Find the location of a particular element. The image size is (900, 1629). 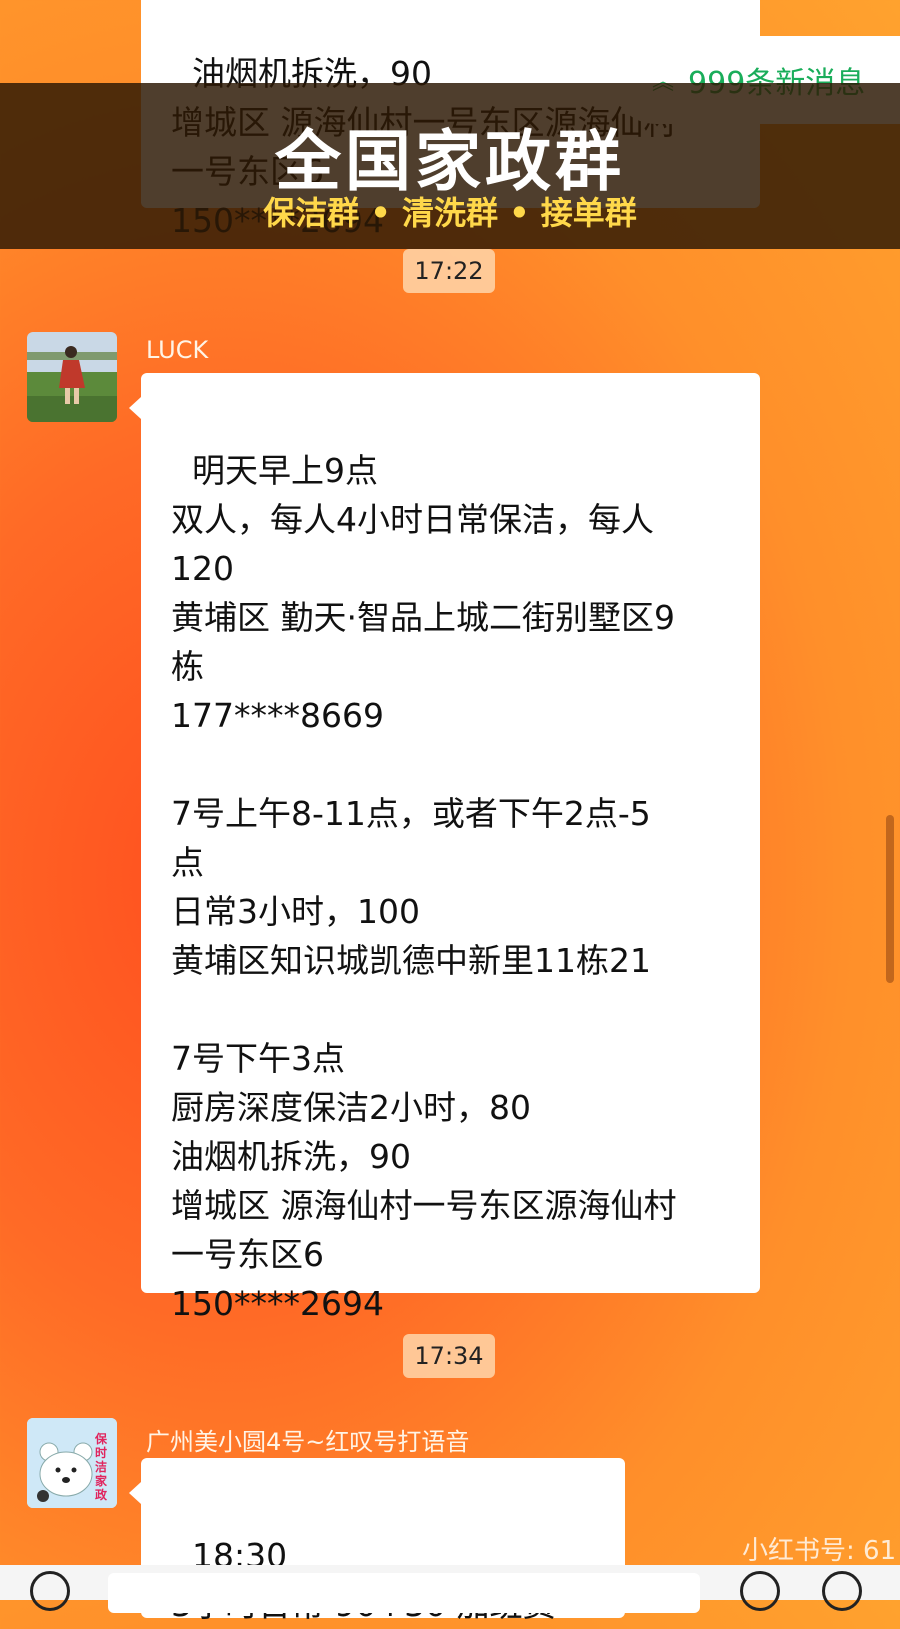

timestamp-chip: 17:34 is located at coordinates (449, 1356).